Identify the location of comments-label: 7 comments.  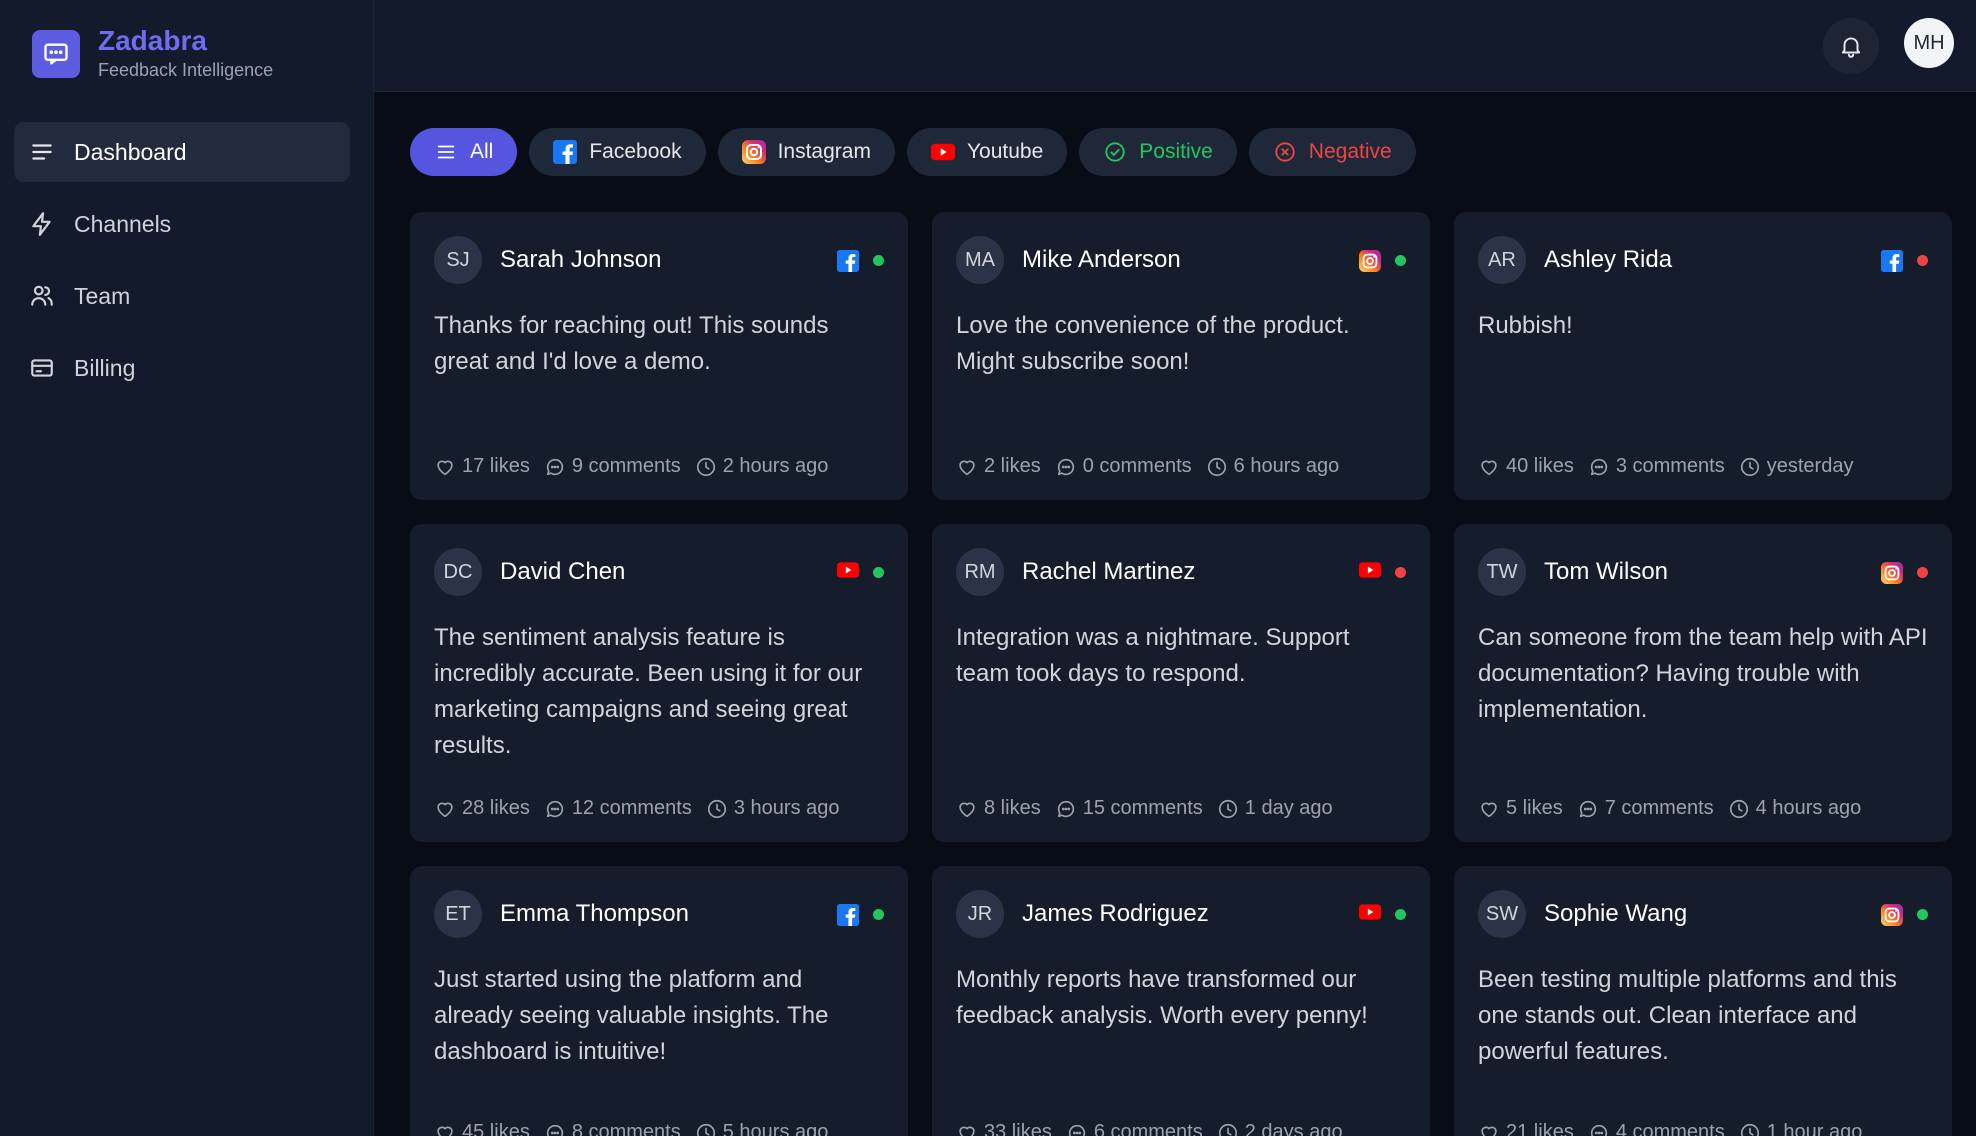
(1659, 808).